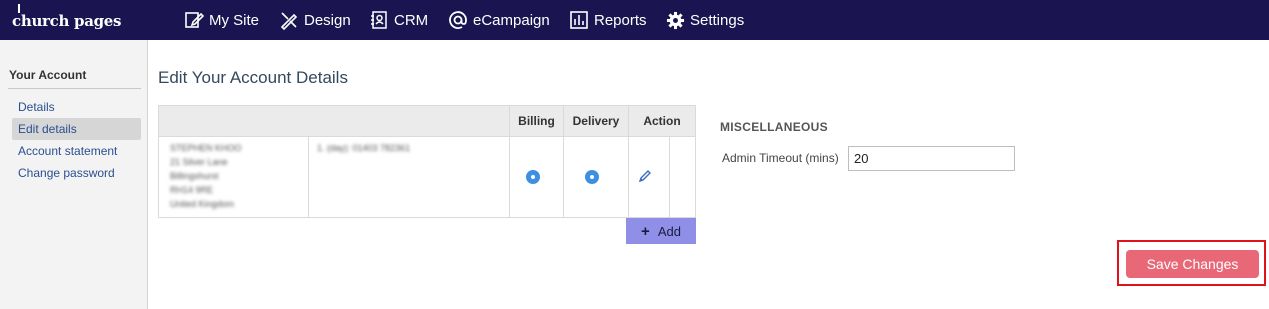 The width and height of the screenshot is (1269, 309). I want to click on plus-icon: +, so click(645, 231).